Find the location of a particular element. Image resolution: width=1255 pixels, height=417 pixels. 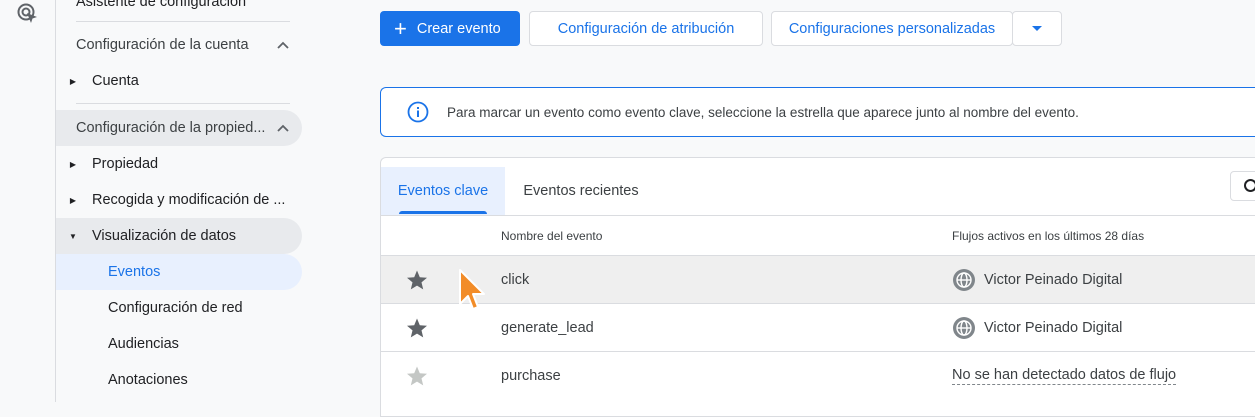

tab-key-events: Eventos clave is located at coordinates (443, 191).